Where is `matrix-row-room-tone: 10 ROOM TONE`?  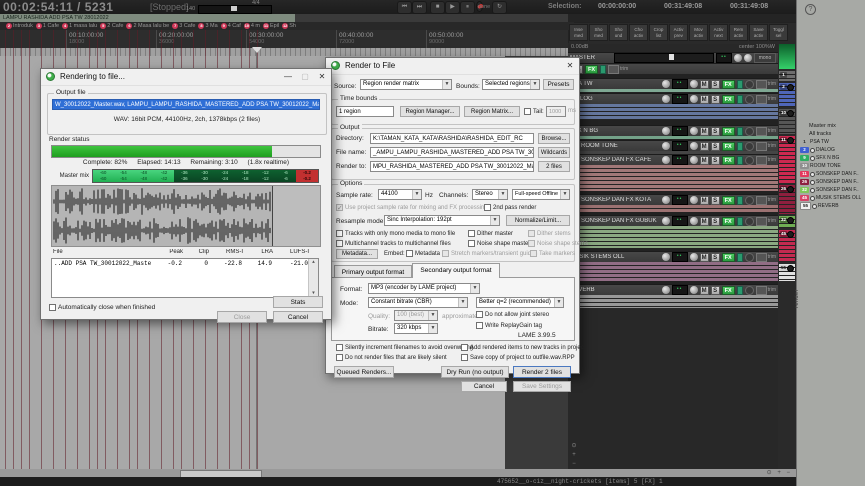
matrix-row-room-tone: 10 ROOM TONE is located at coordinates (832, 166).